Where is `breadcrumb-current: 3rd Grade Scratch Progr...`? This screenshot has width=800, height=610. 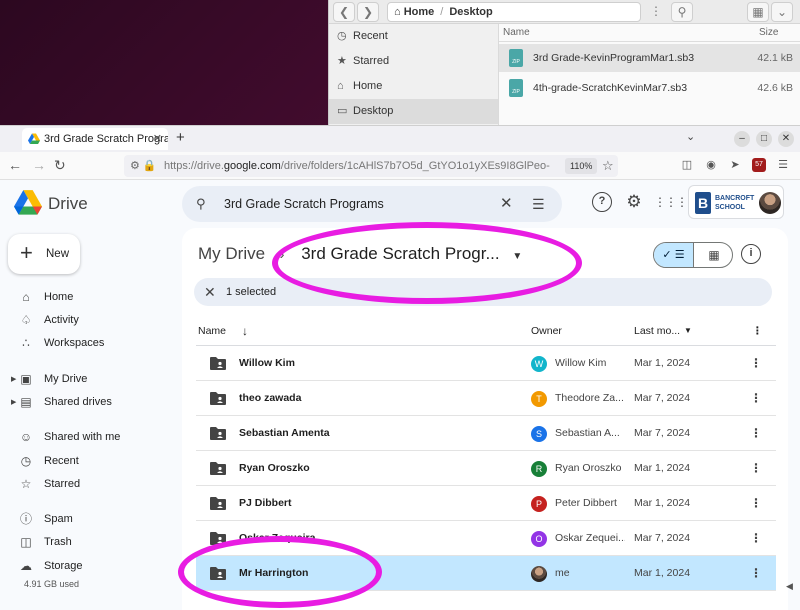 breadcrumb-current: 3rd Grade Scratch Progr... is located at coordinates (400, 253).